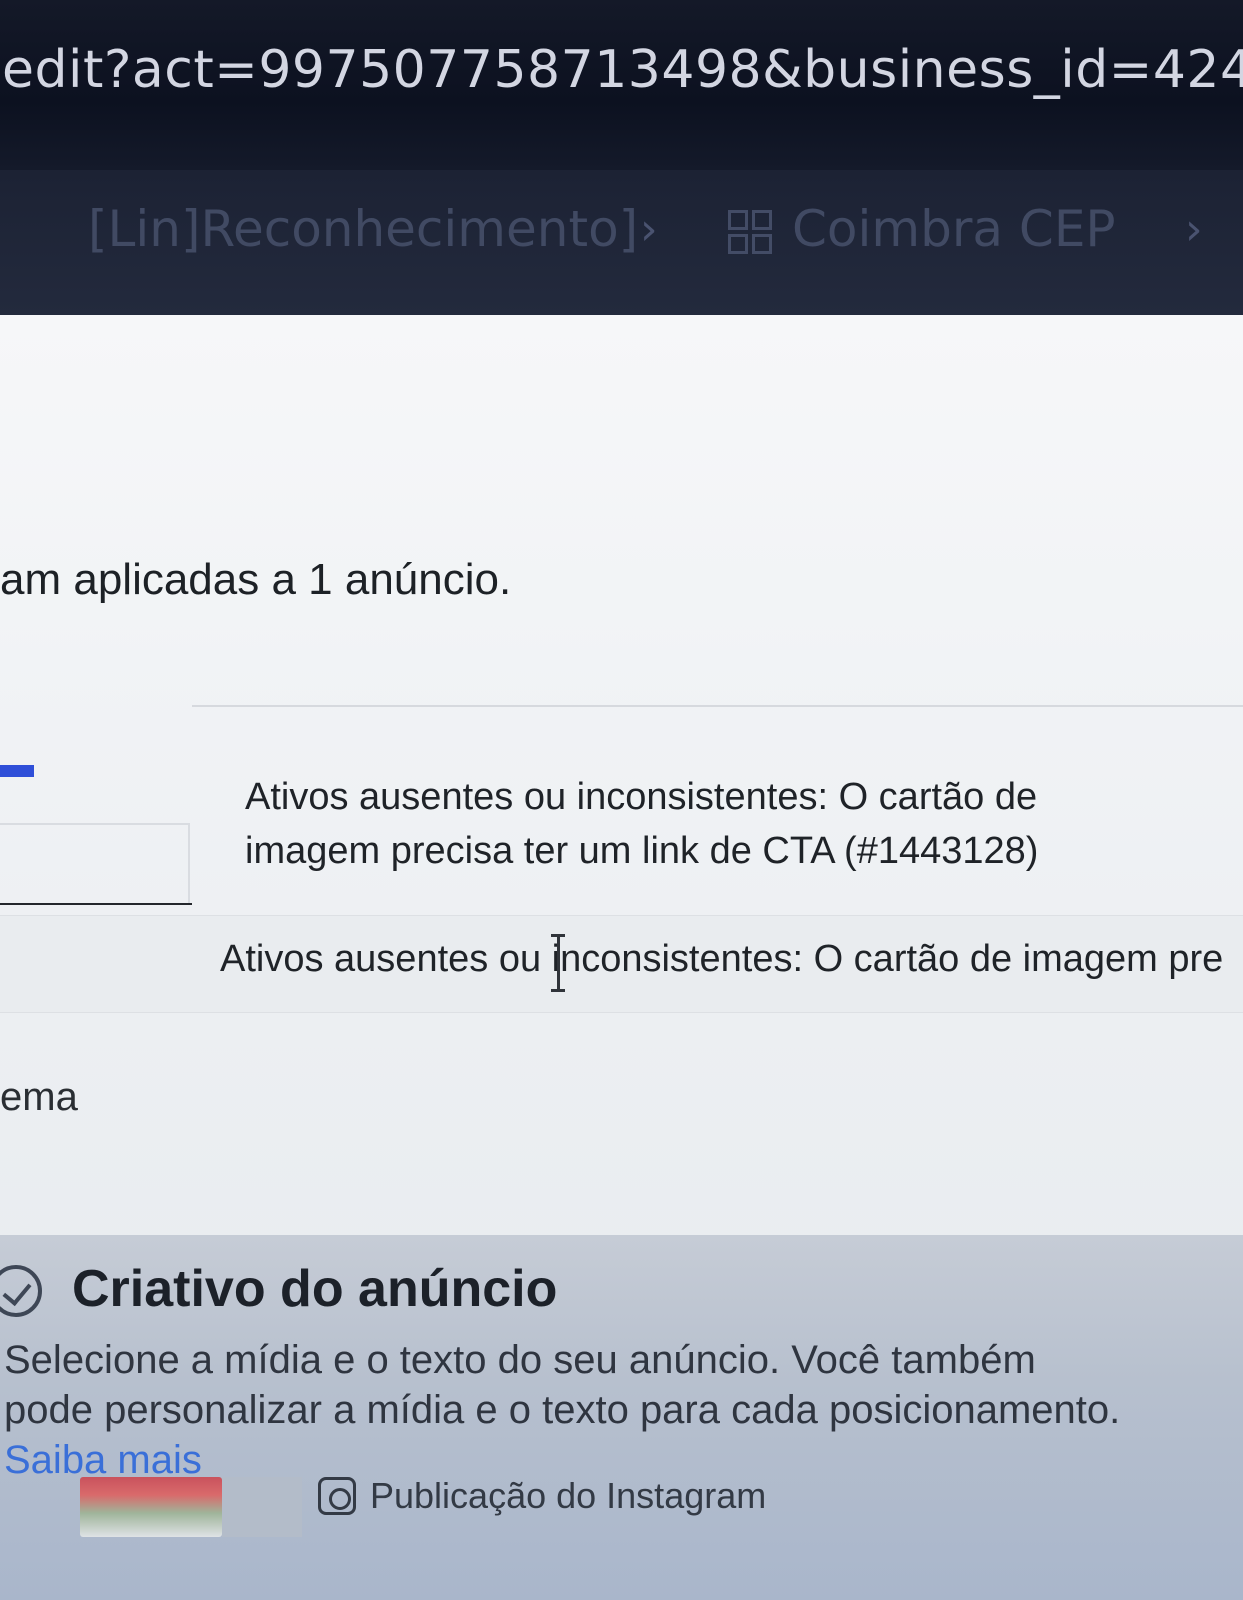 The image size is (1243, 1600). What do you see at coordinates (558, 963) in the screenshot?
I see `text-cursor-icon` at bounding box center [558, 963].